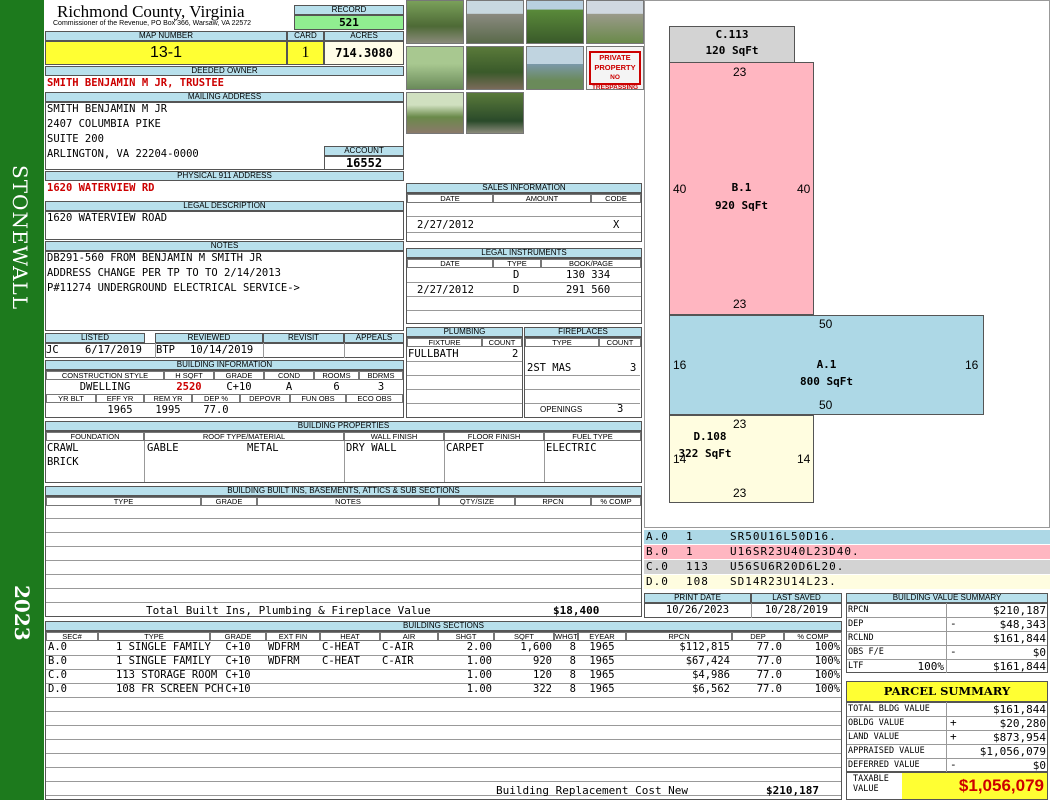 The image size is (1050, 800). What do you see at coordinates (571, 448) in the screenshot?
I see `fuel-type: ELECTRIC` at bounding box center [571, 448].